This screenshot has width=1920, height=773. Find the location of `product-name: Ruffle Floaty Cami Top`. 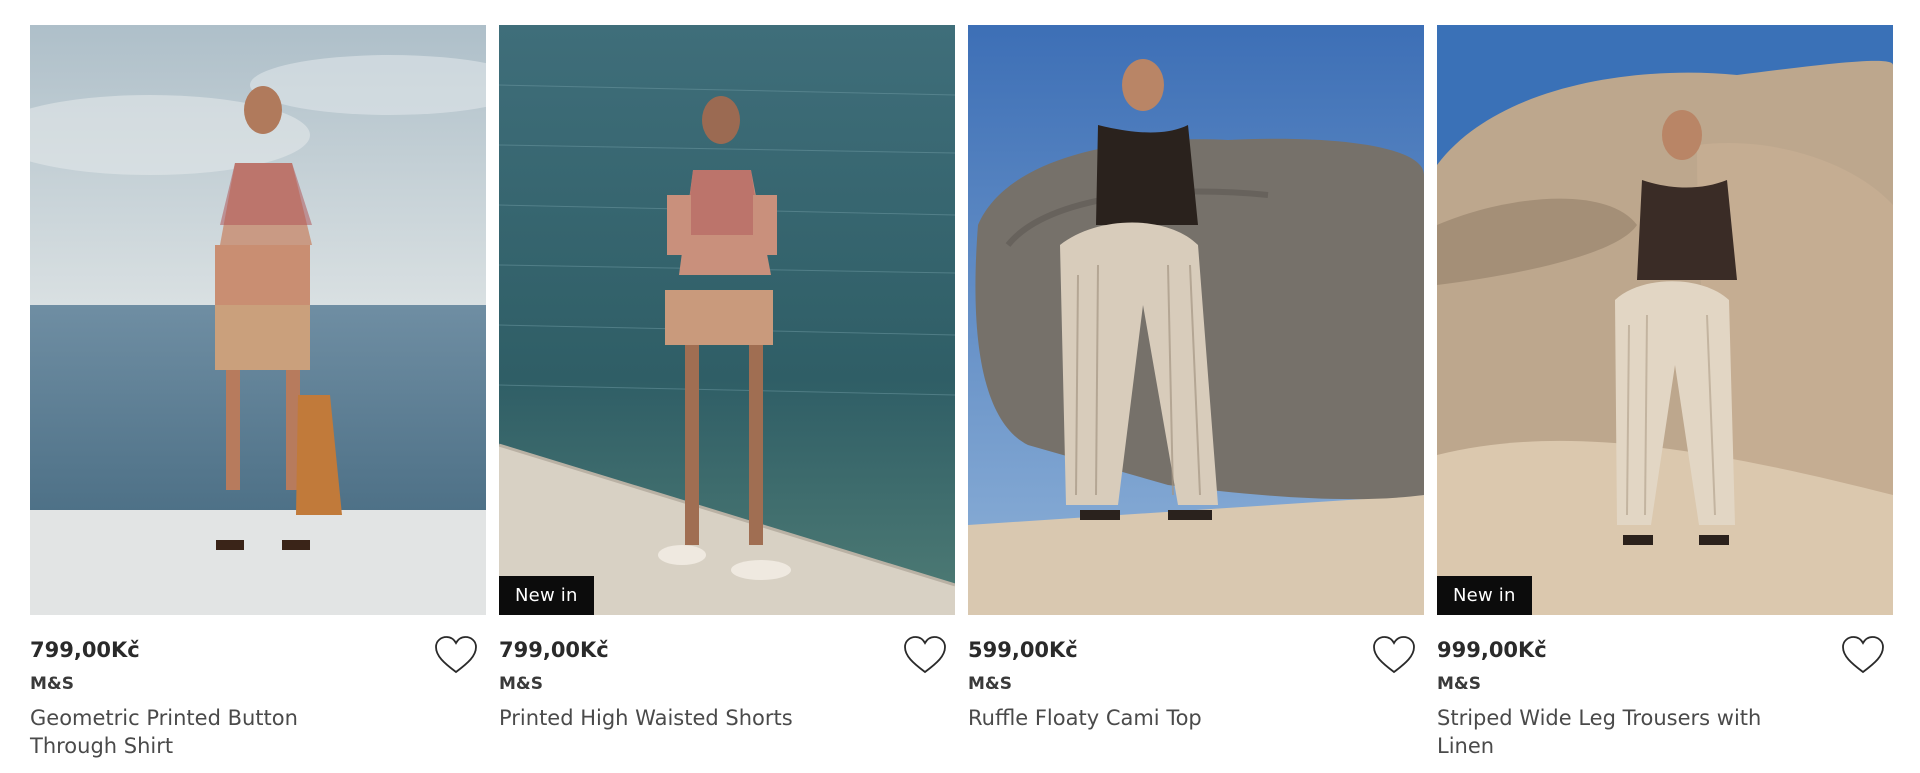

product-name: Ruffle Floaty Cami Top is located at coordinates (1138, 718).